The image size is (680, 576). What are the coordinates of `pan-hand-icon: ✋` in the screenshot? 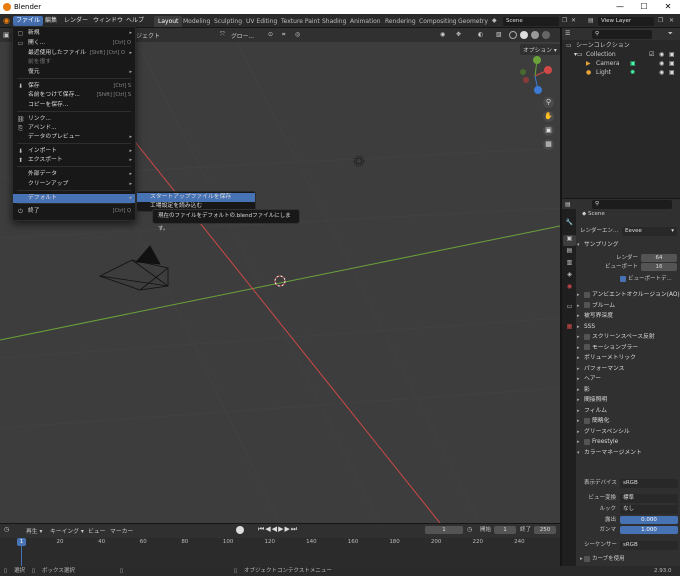 It's located at (548, 116).